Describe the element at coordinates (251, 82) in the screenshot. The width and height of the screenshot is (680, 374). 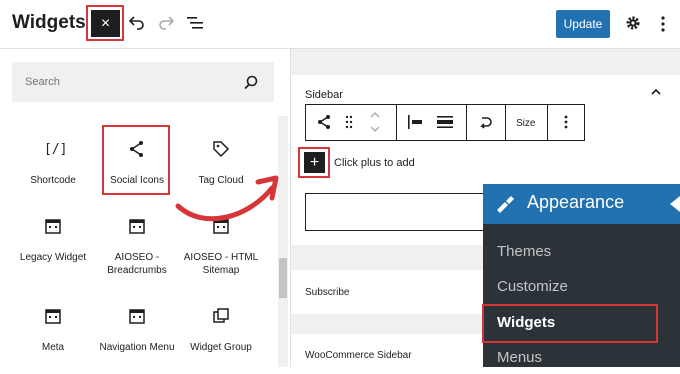
I see `search-icon` at that location.